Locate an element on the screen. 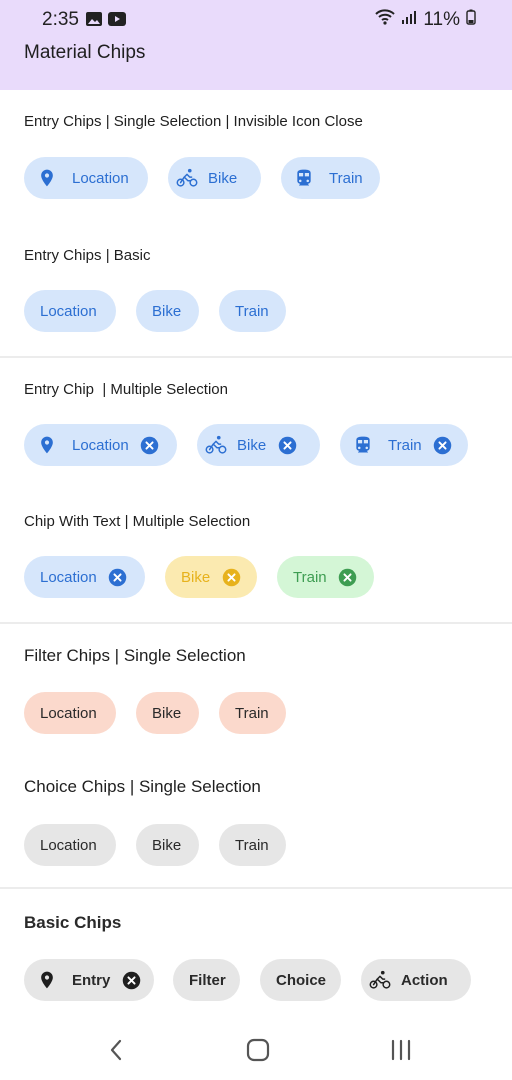 This screenshot has width=512, height=1080. chip-group-entry-basic: Location Bike Train is located at coordinates (155, 311).